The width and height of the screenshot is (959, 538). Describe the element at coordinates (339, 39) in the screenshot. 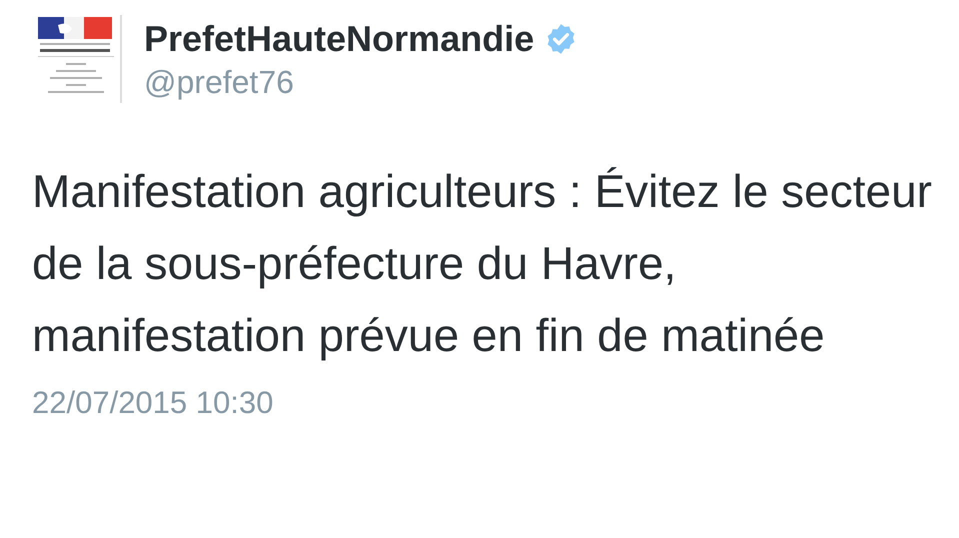

I see `account-name: PrefetHauteNormandie` at that location.